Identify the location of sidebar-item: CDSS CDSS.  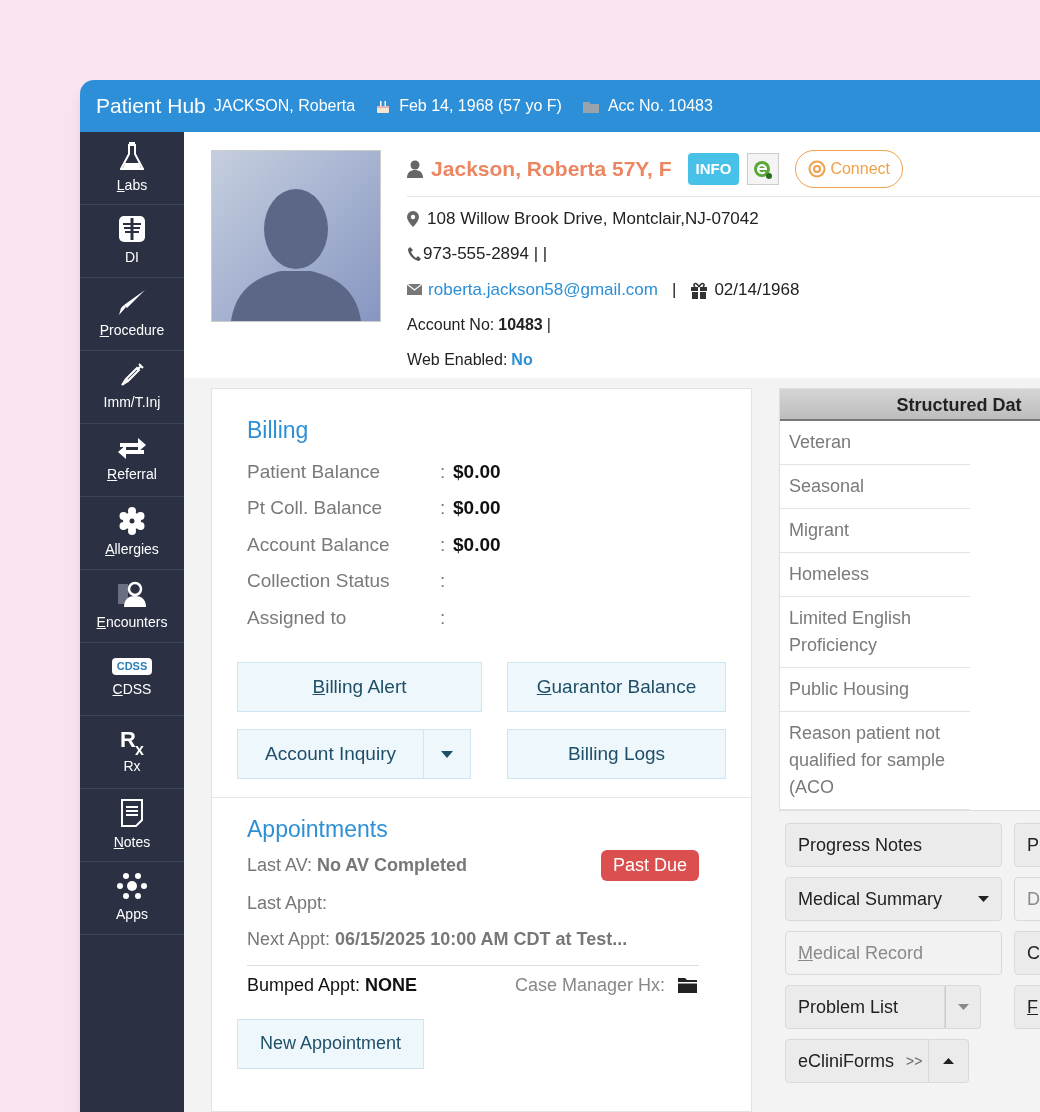
(132, 679).